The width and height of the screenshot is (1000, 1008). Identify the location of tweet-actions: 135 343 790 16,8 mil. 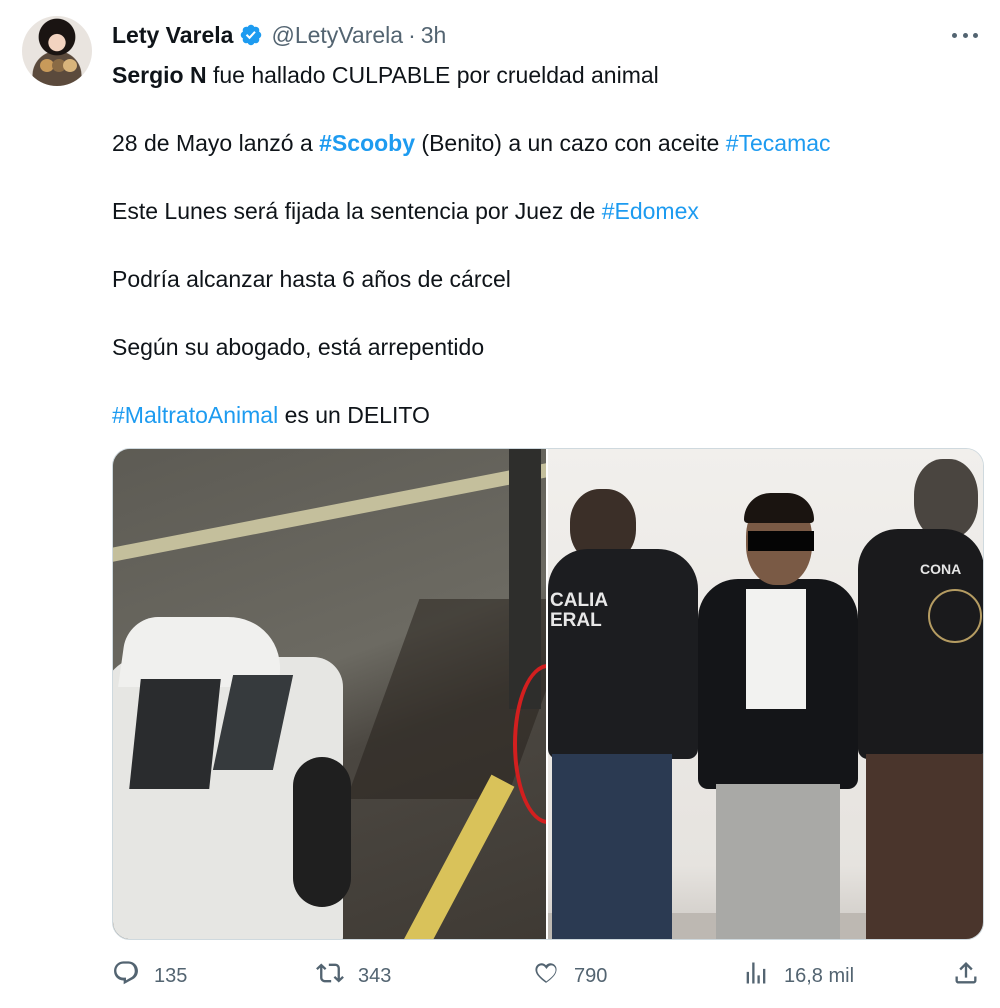
(548, 976).